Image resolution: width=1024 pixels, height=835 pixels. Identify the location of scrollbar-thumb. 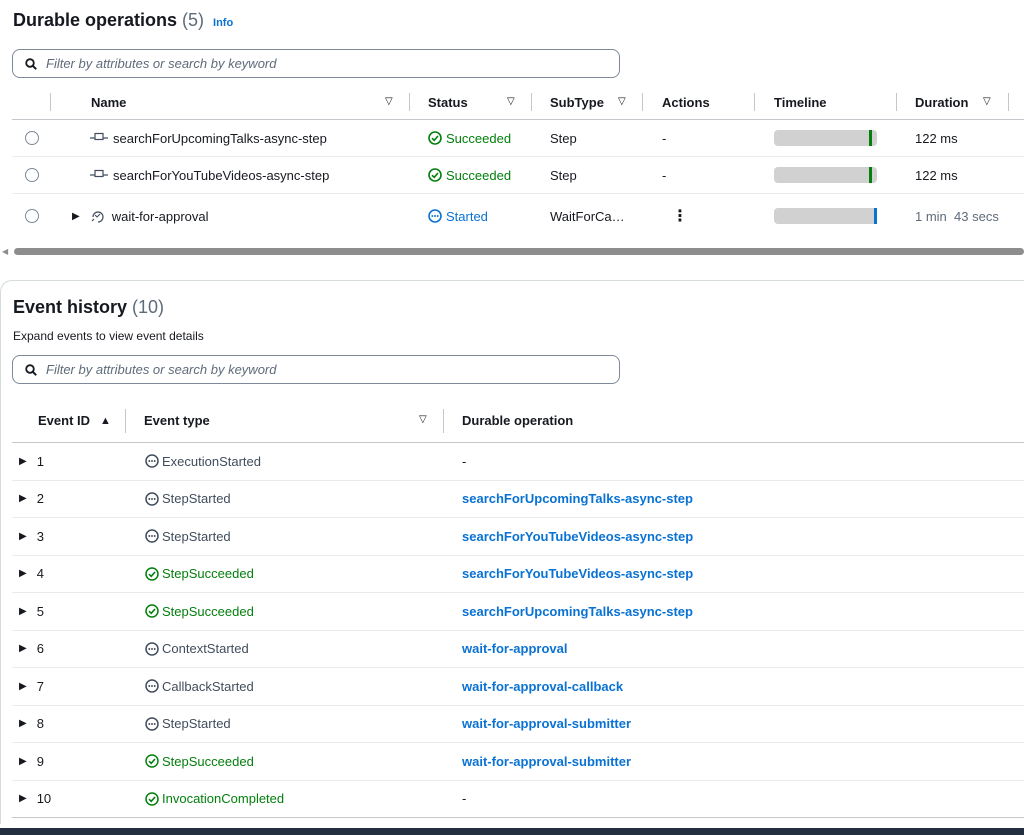
(519, 251).